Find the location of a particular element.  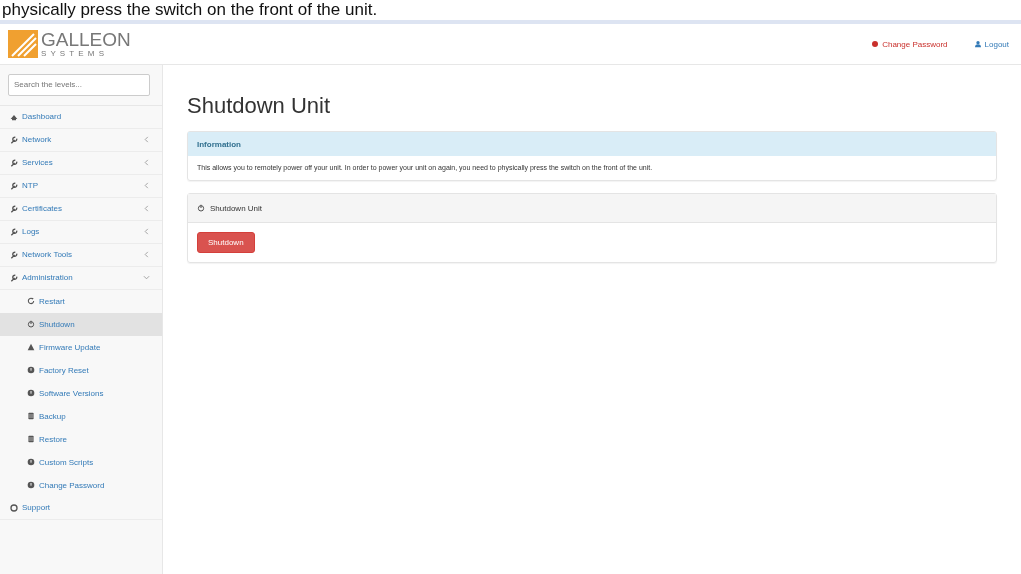

menu-item: Change Password is located at coordinates (81, 485).